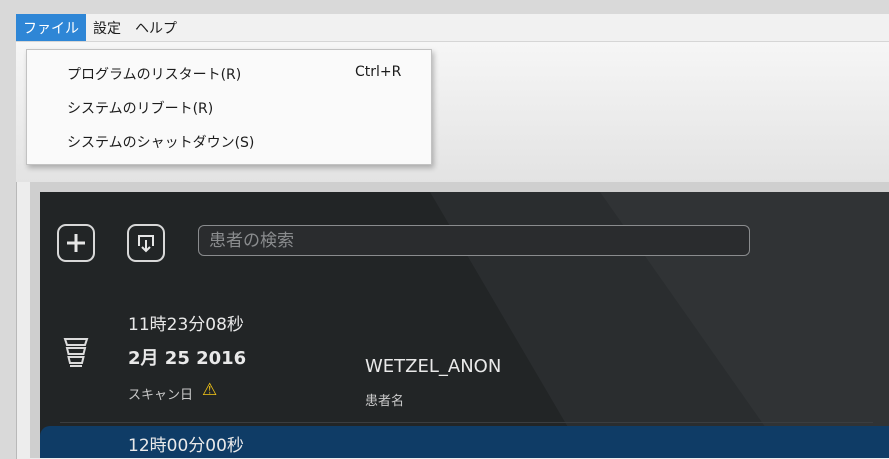 This screenshot has height=459, width=889. I want to click on menu-item-shortcut: Ctrl+R, so click(378, 72).